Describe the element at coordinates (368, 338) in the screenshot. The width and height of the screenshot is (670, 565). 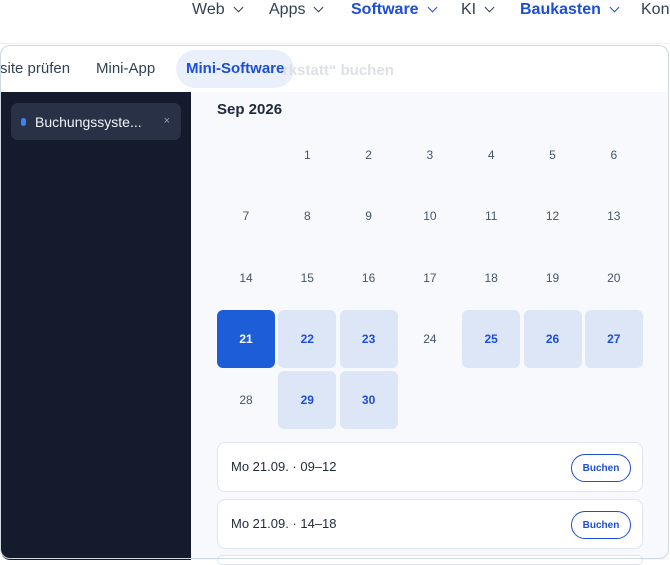
I see `calendar-day: 23` at that location.